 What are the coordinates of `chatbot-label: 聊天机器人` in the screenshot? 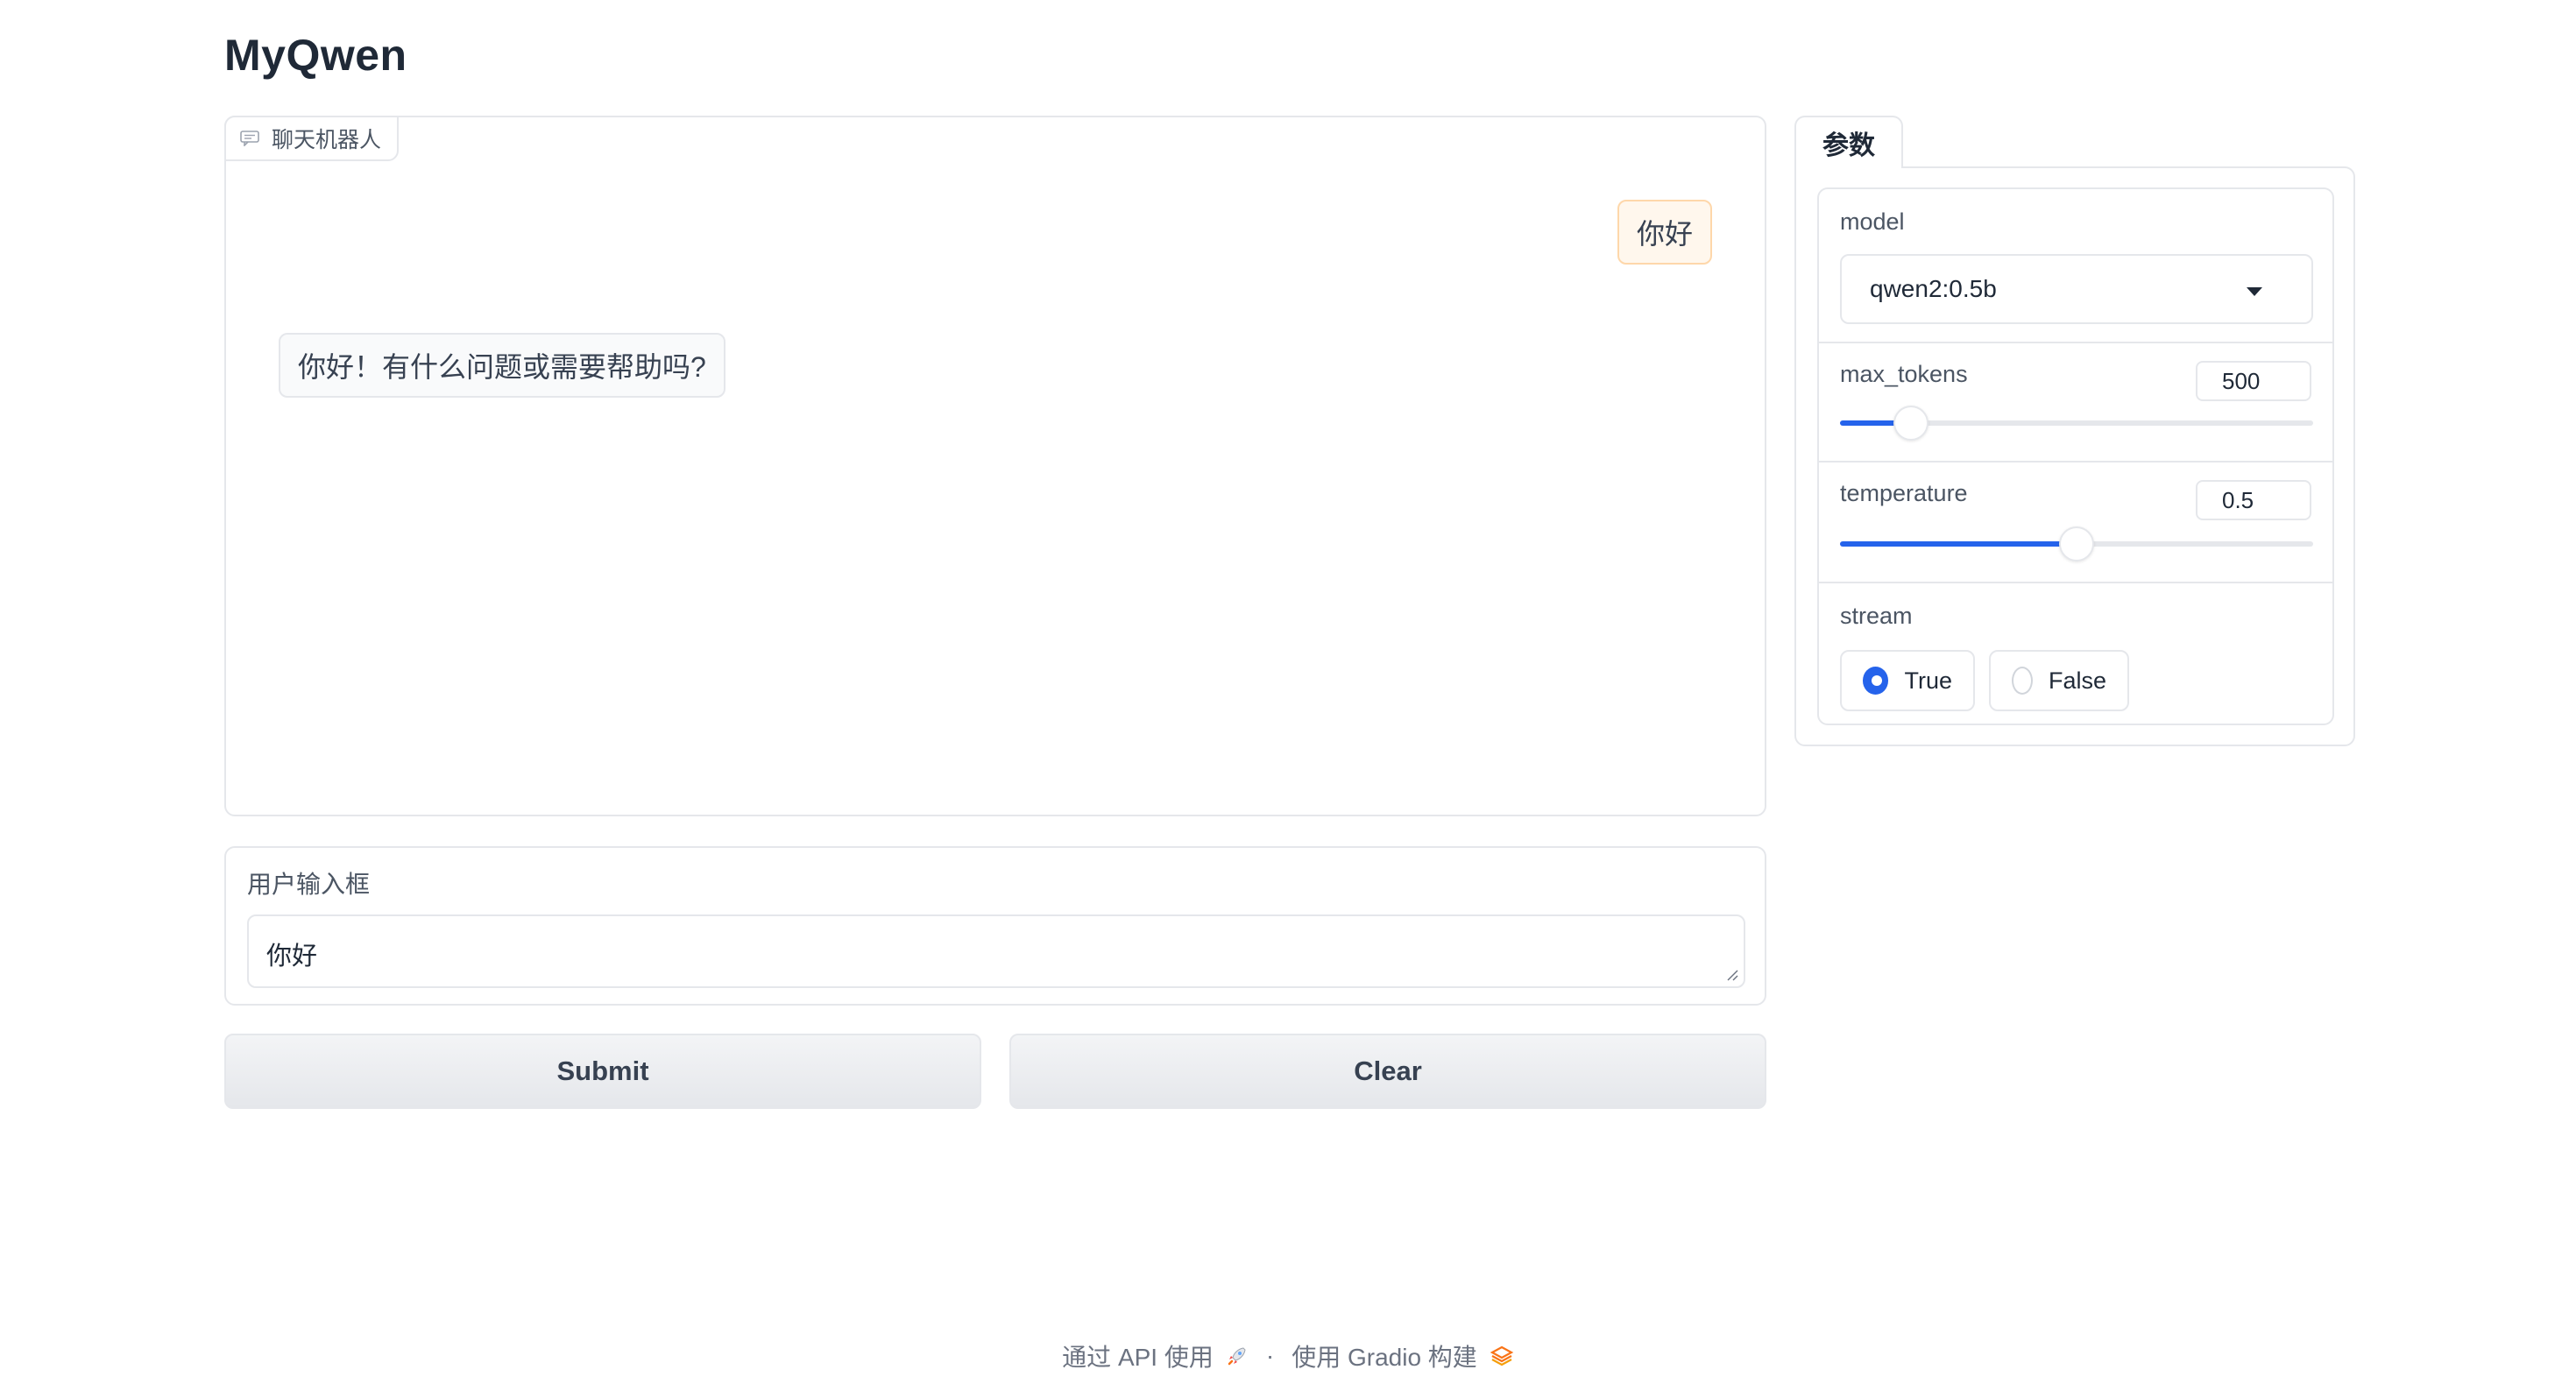 It's located at (312, 138).